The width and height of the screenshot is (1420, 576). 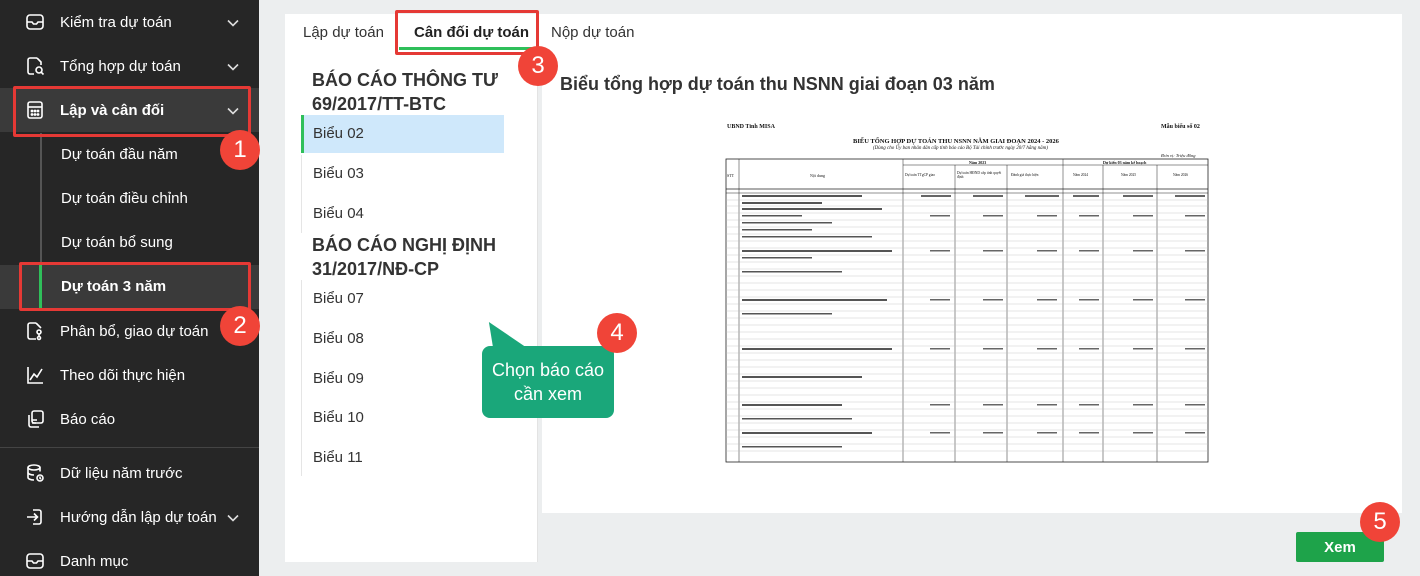 What do you see at coordinates (240, 326) in the screenshot?
I see `step-badge: 2` at bounding box center [240, 326].